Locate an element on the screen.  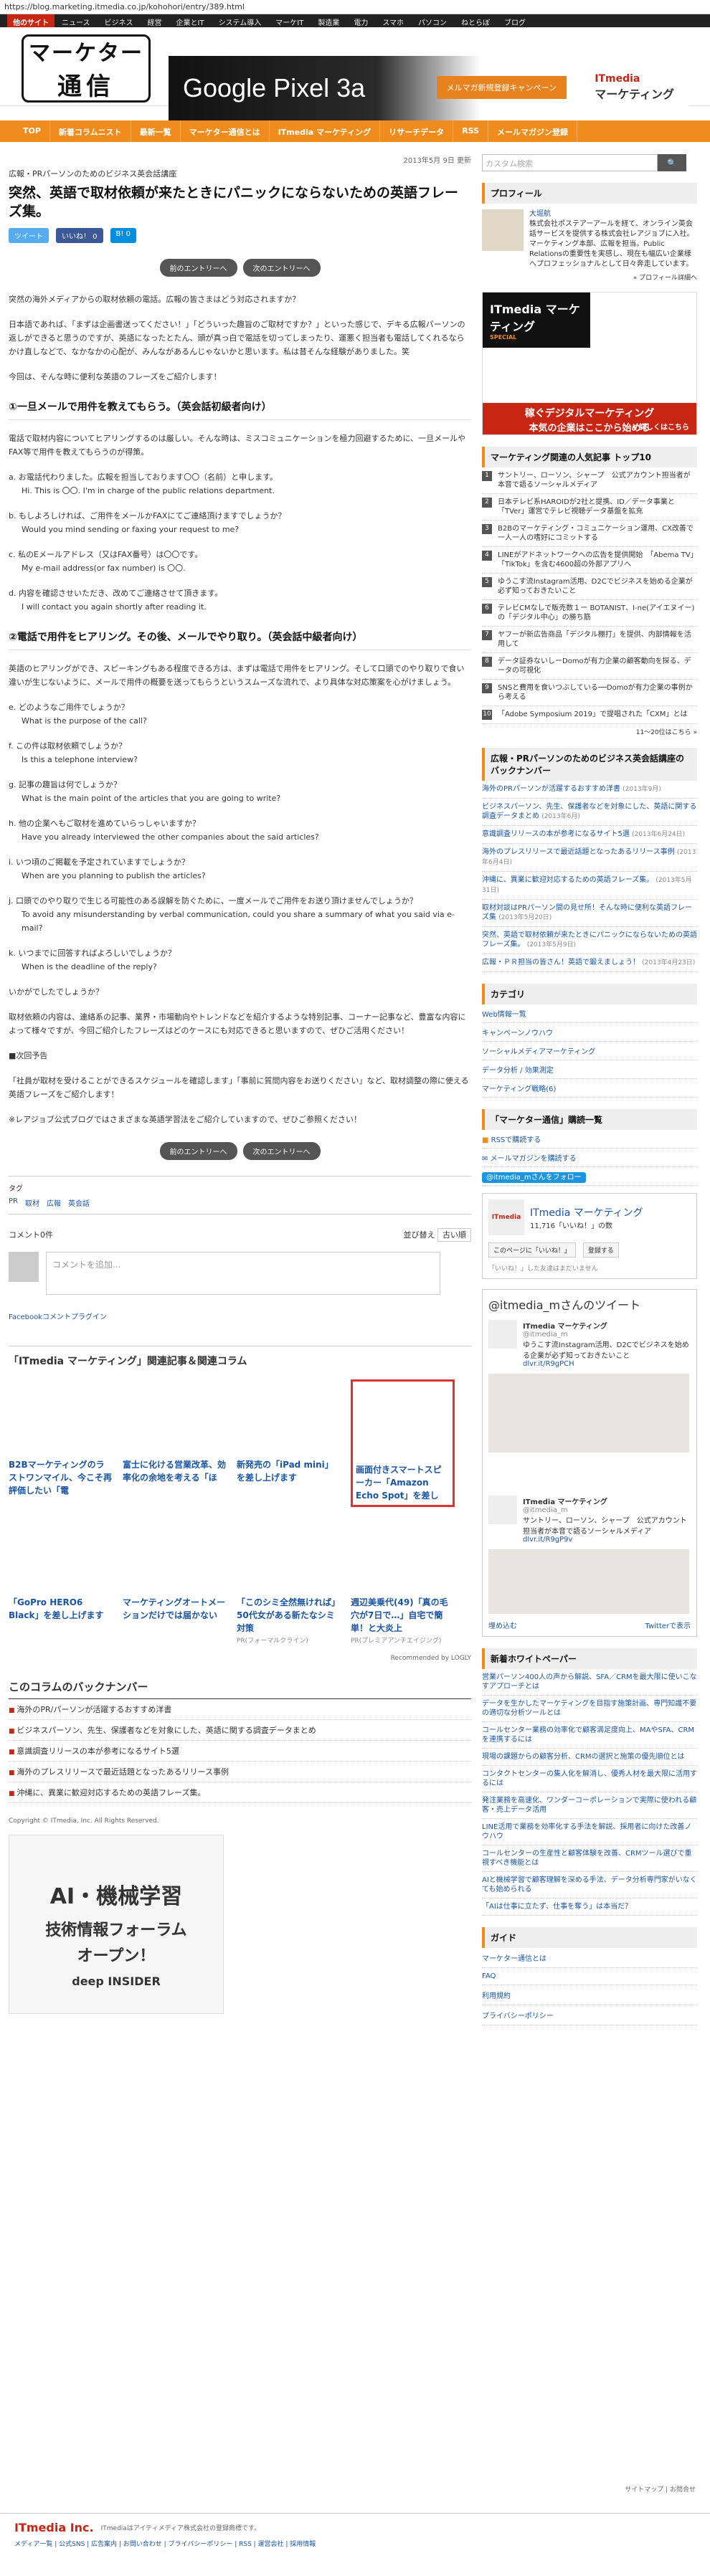
topnav-item: システム導入 is located at coordinates (240, 20).